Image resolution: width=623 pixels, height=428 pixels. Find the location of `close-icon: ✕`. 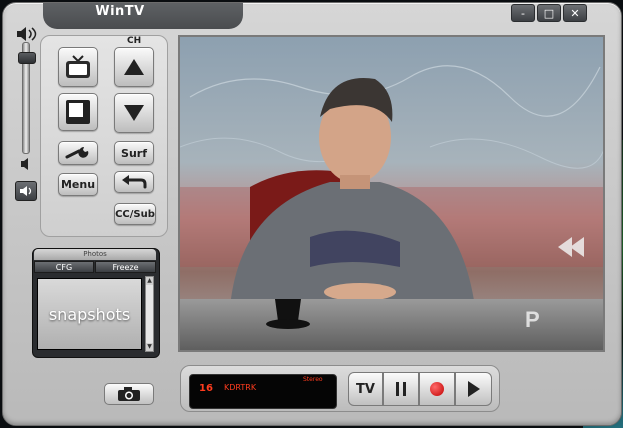

close-icon: ✕ is located at coordinates (575, 13).